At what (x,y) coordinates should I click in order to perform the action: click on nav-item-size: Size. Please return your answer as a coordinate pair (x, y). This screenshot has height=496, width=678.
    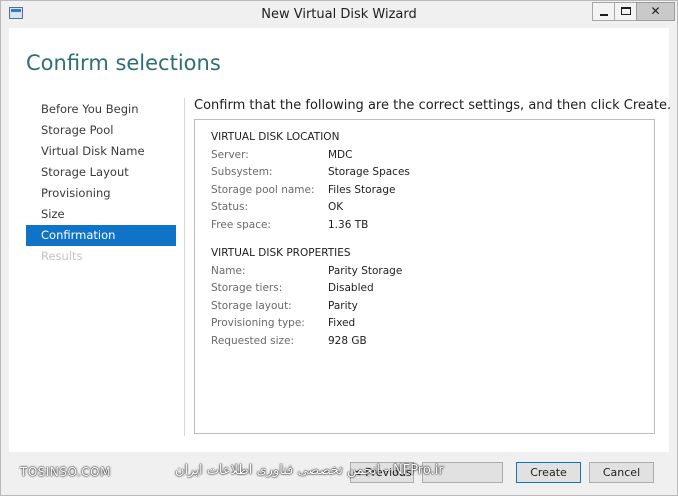
    Looking at the image, I should click on (101, 214).